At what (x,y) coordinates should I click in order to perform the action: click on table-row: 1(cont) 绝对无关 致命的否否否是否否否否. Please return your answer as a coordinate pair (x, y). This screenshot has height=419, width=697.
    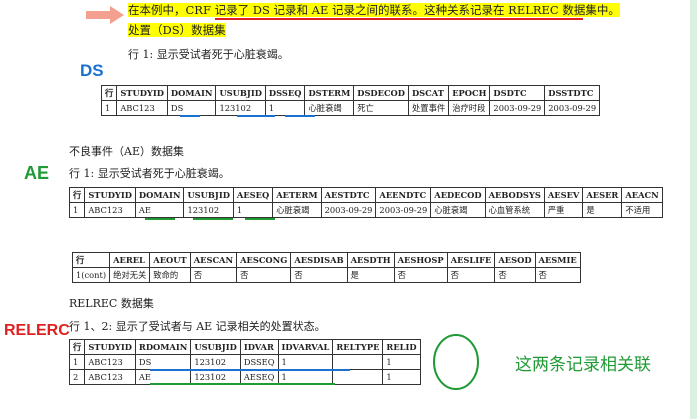
    Looking at the image, I should click on (326, 275).